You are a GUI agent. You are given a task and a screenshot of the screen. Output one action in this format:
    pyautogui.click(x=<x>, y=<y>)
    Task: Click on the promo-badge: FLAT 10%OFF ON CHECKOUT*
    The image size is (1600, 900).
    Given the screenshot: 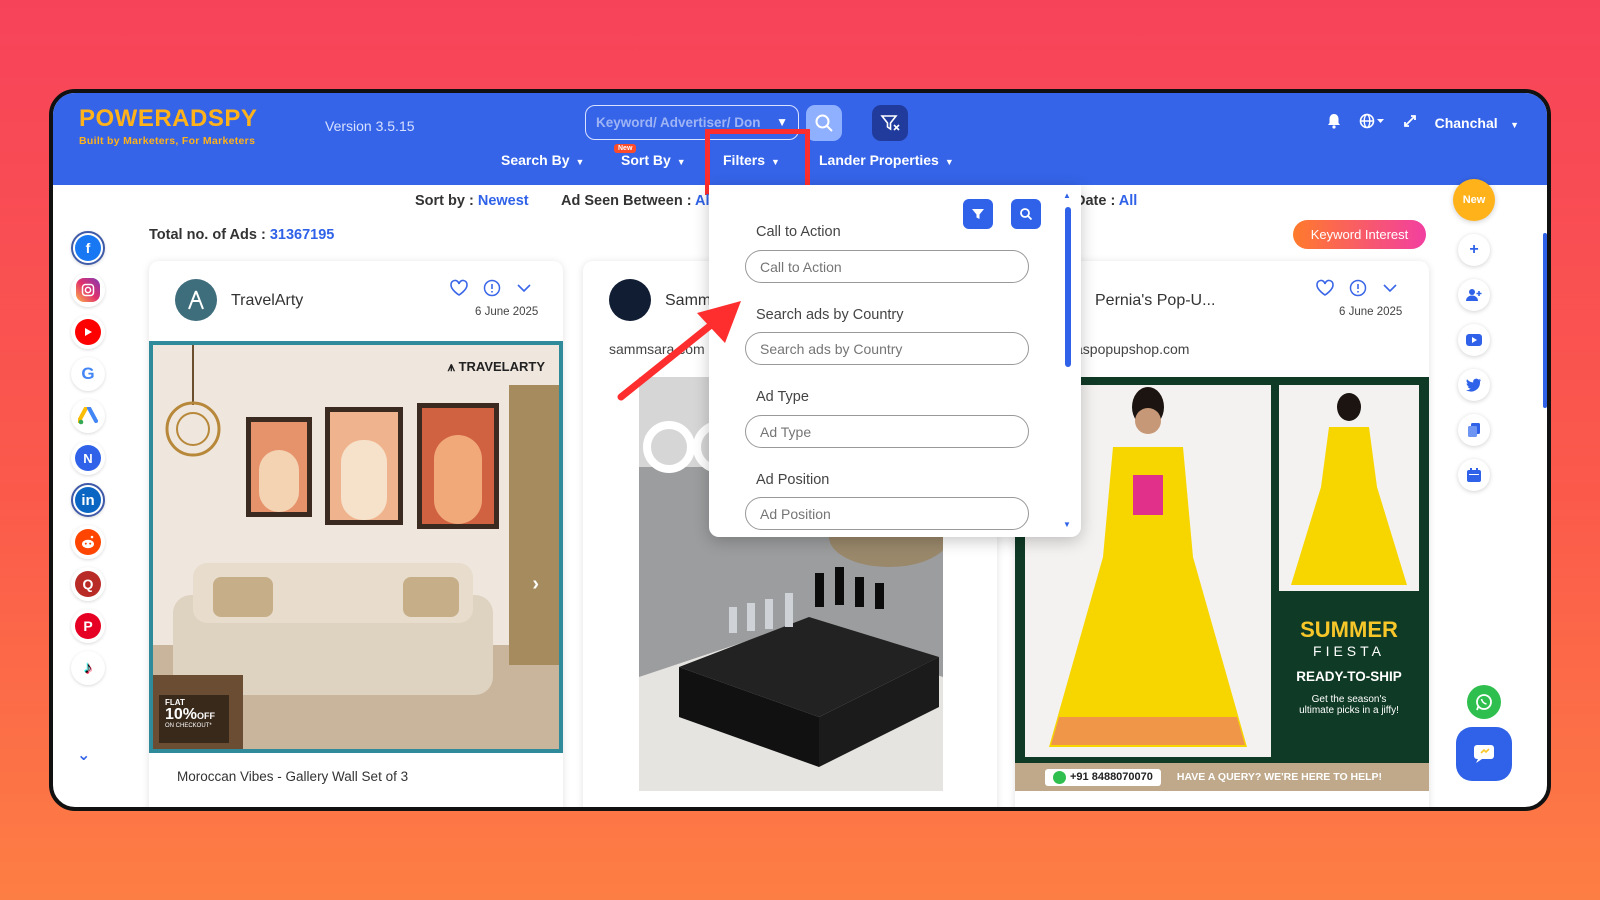 What is the action you would take?
    pyautogui.click(x=194, y=719)
    